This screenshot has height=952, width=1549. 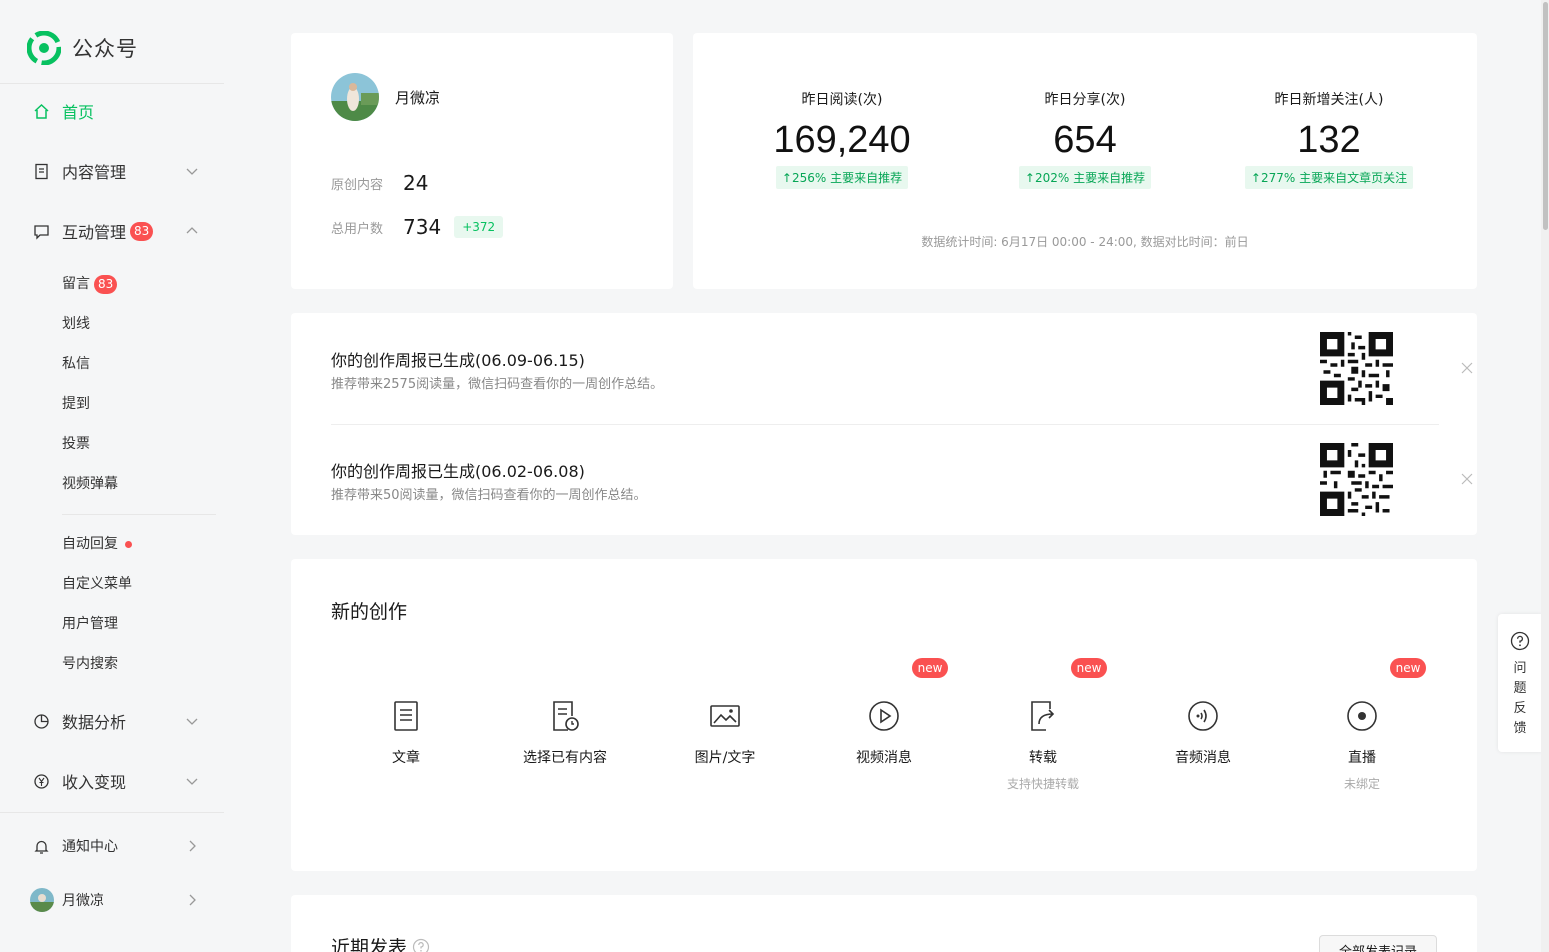 What do you see at coordinates (94, 172) in the screenshot?
I see `sidebar-item-label: 内容管理` at bounding box center [94, 172].